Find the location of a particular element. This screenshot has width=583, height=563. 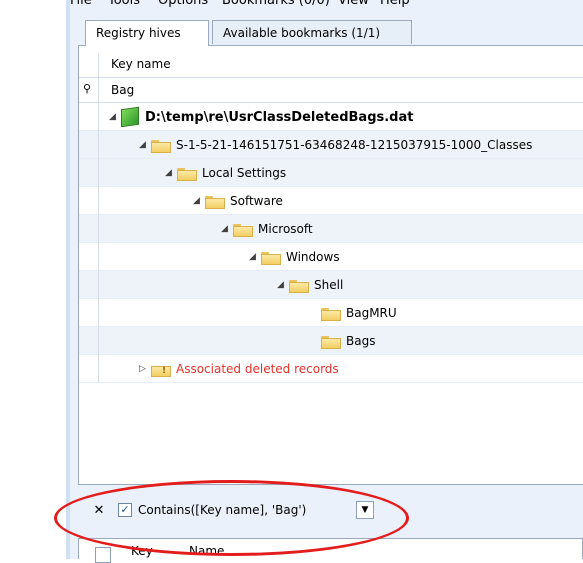

highlight-annotation-ellipse is located at coordinates (231, 518).